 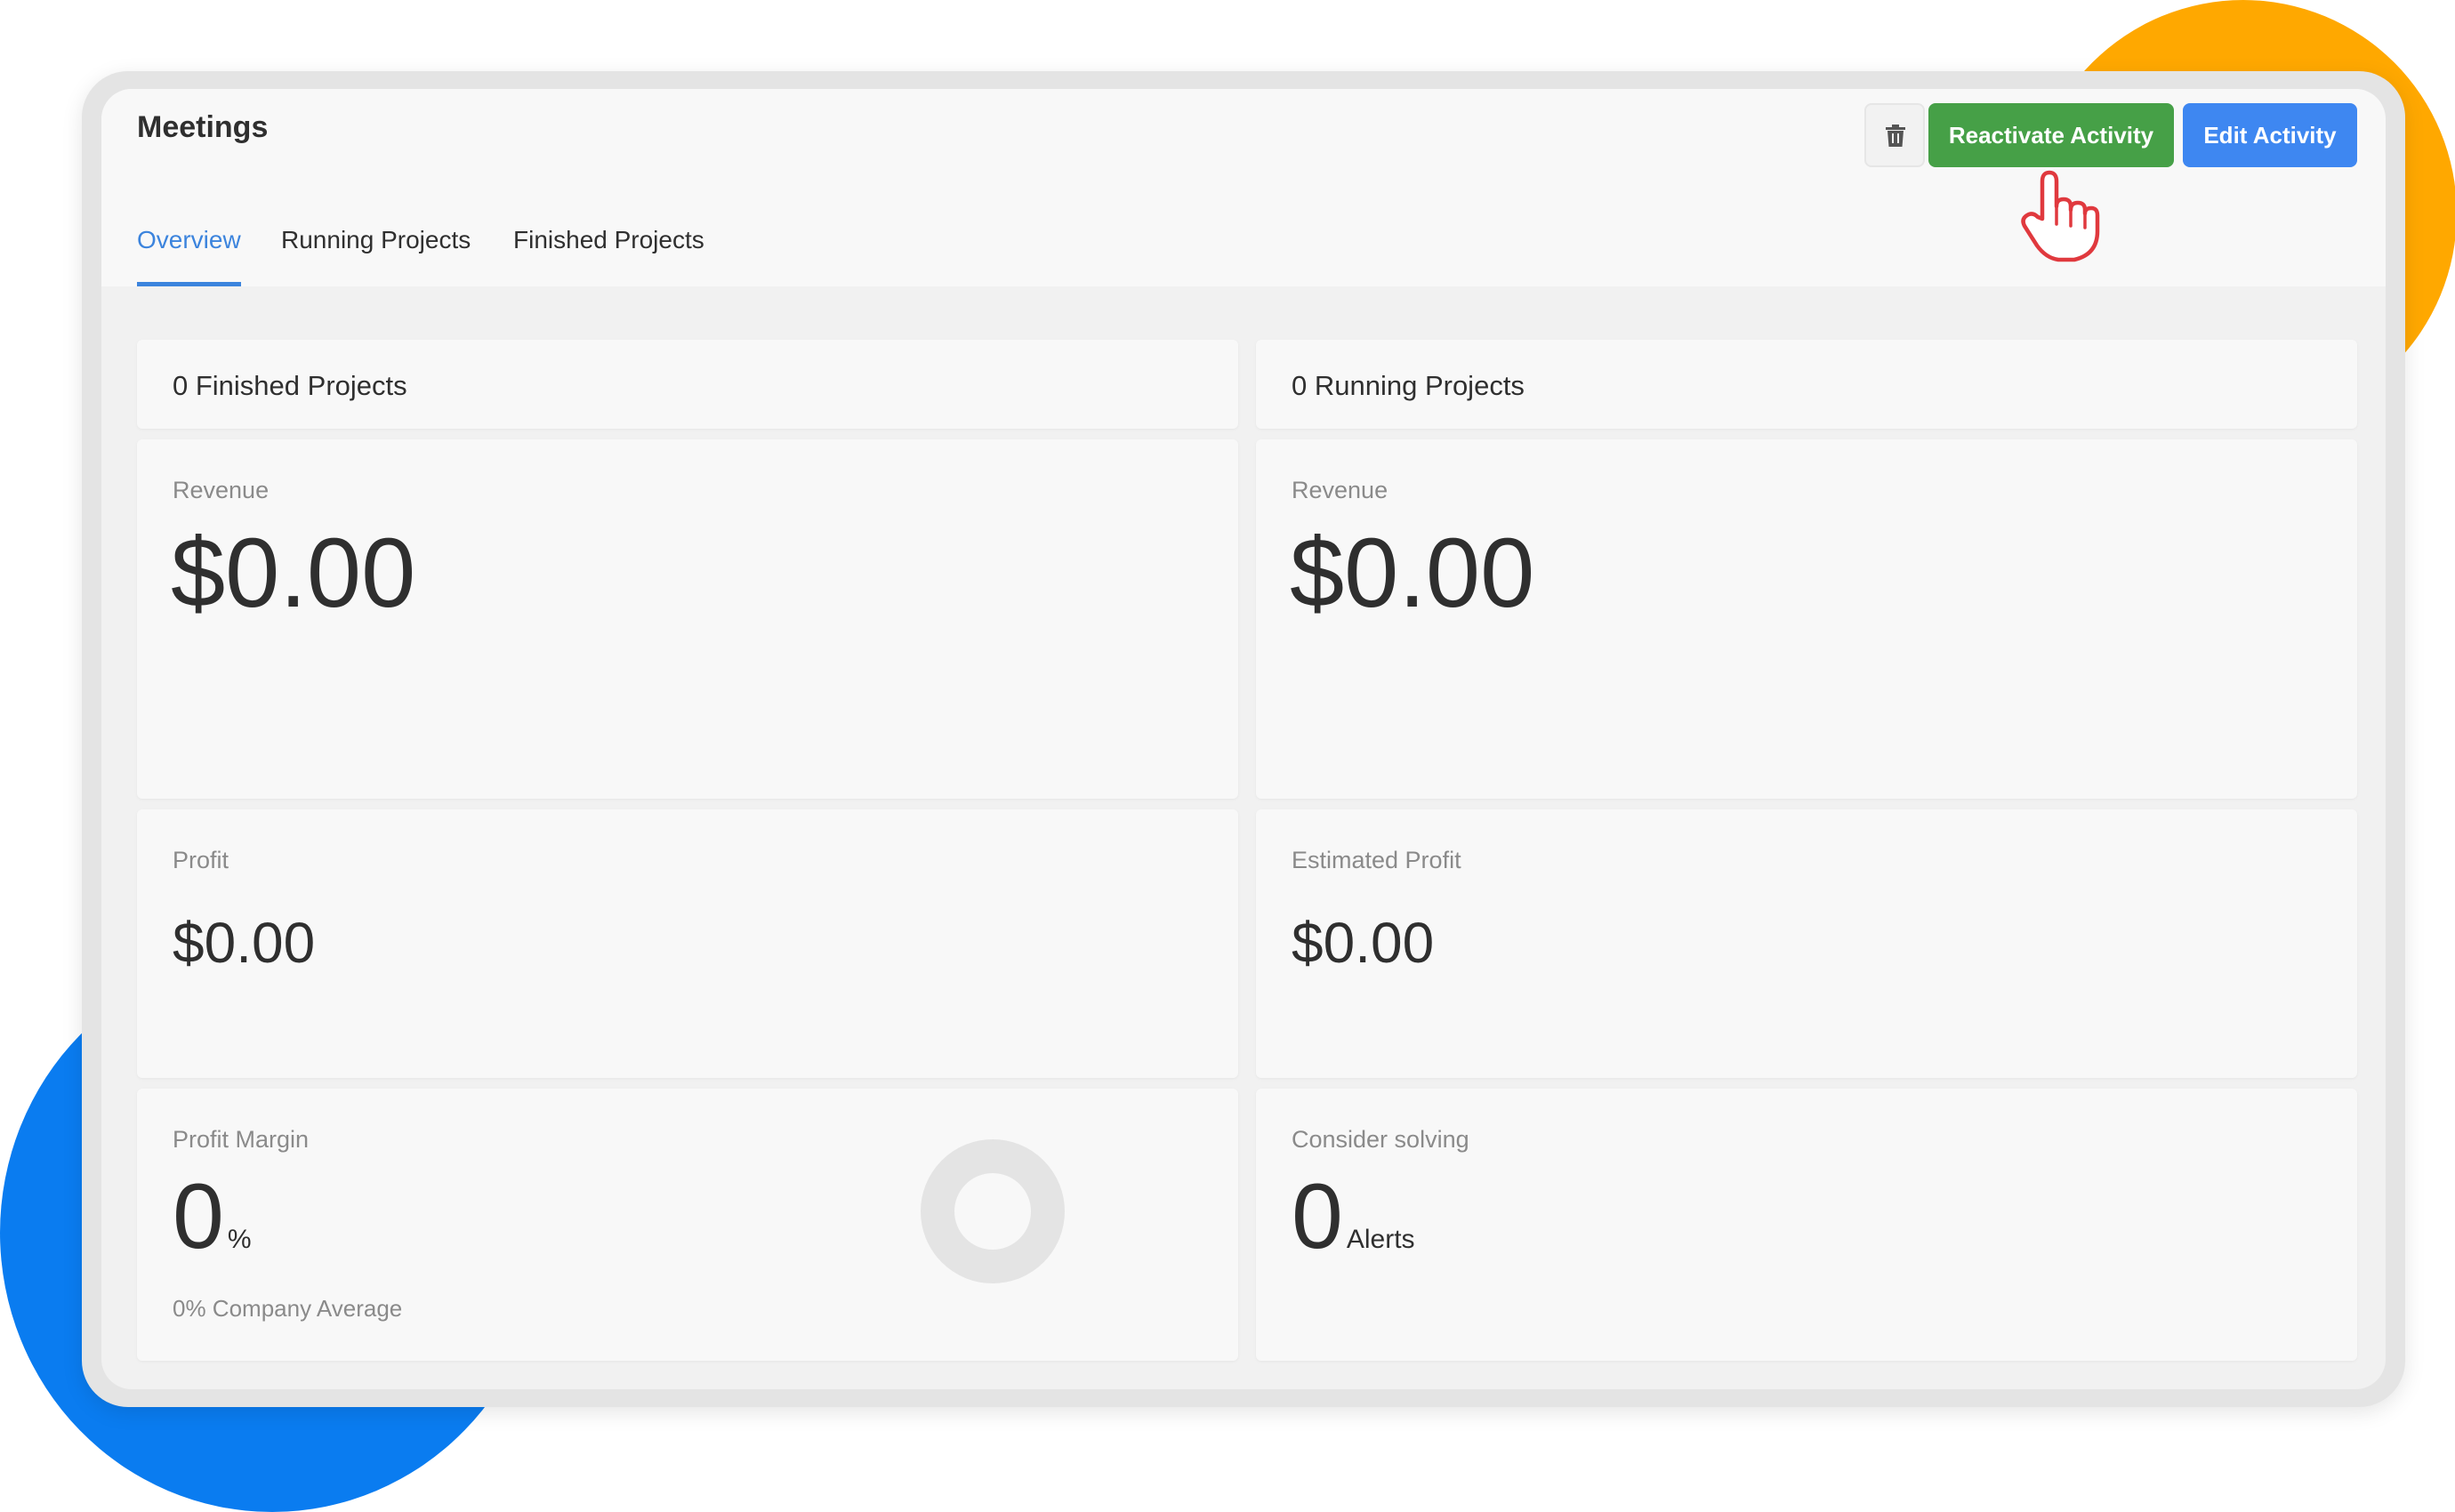 What do you see at coordinates (189, 256) in the screenshot?
I see `tab-overview: Overview` at bounding box center [189, 256].